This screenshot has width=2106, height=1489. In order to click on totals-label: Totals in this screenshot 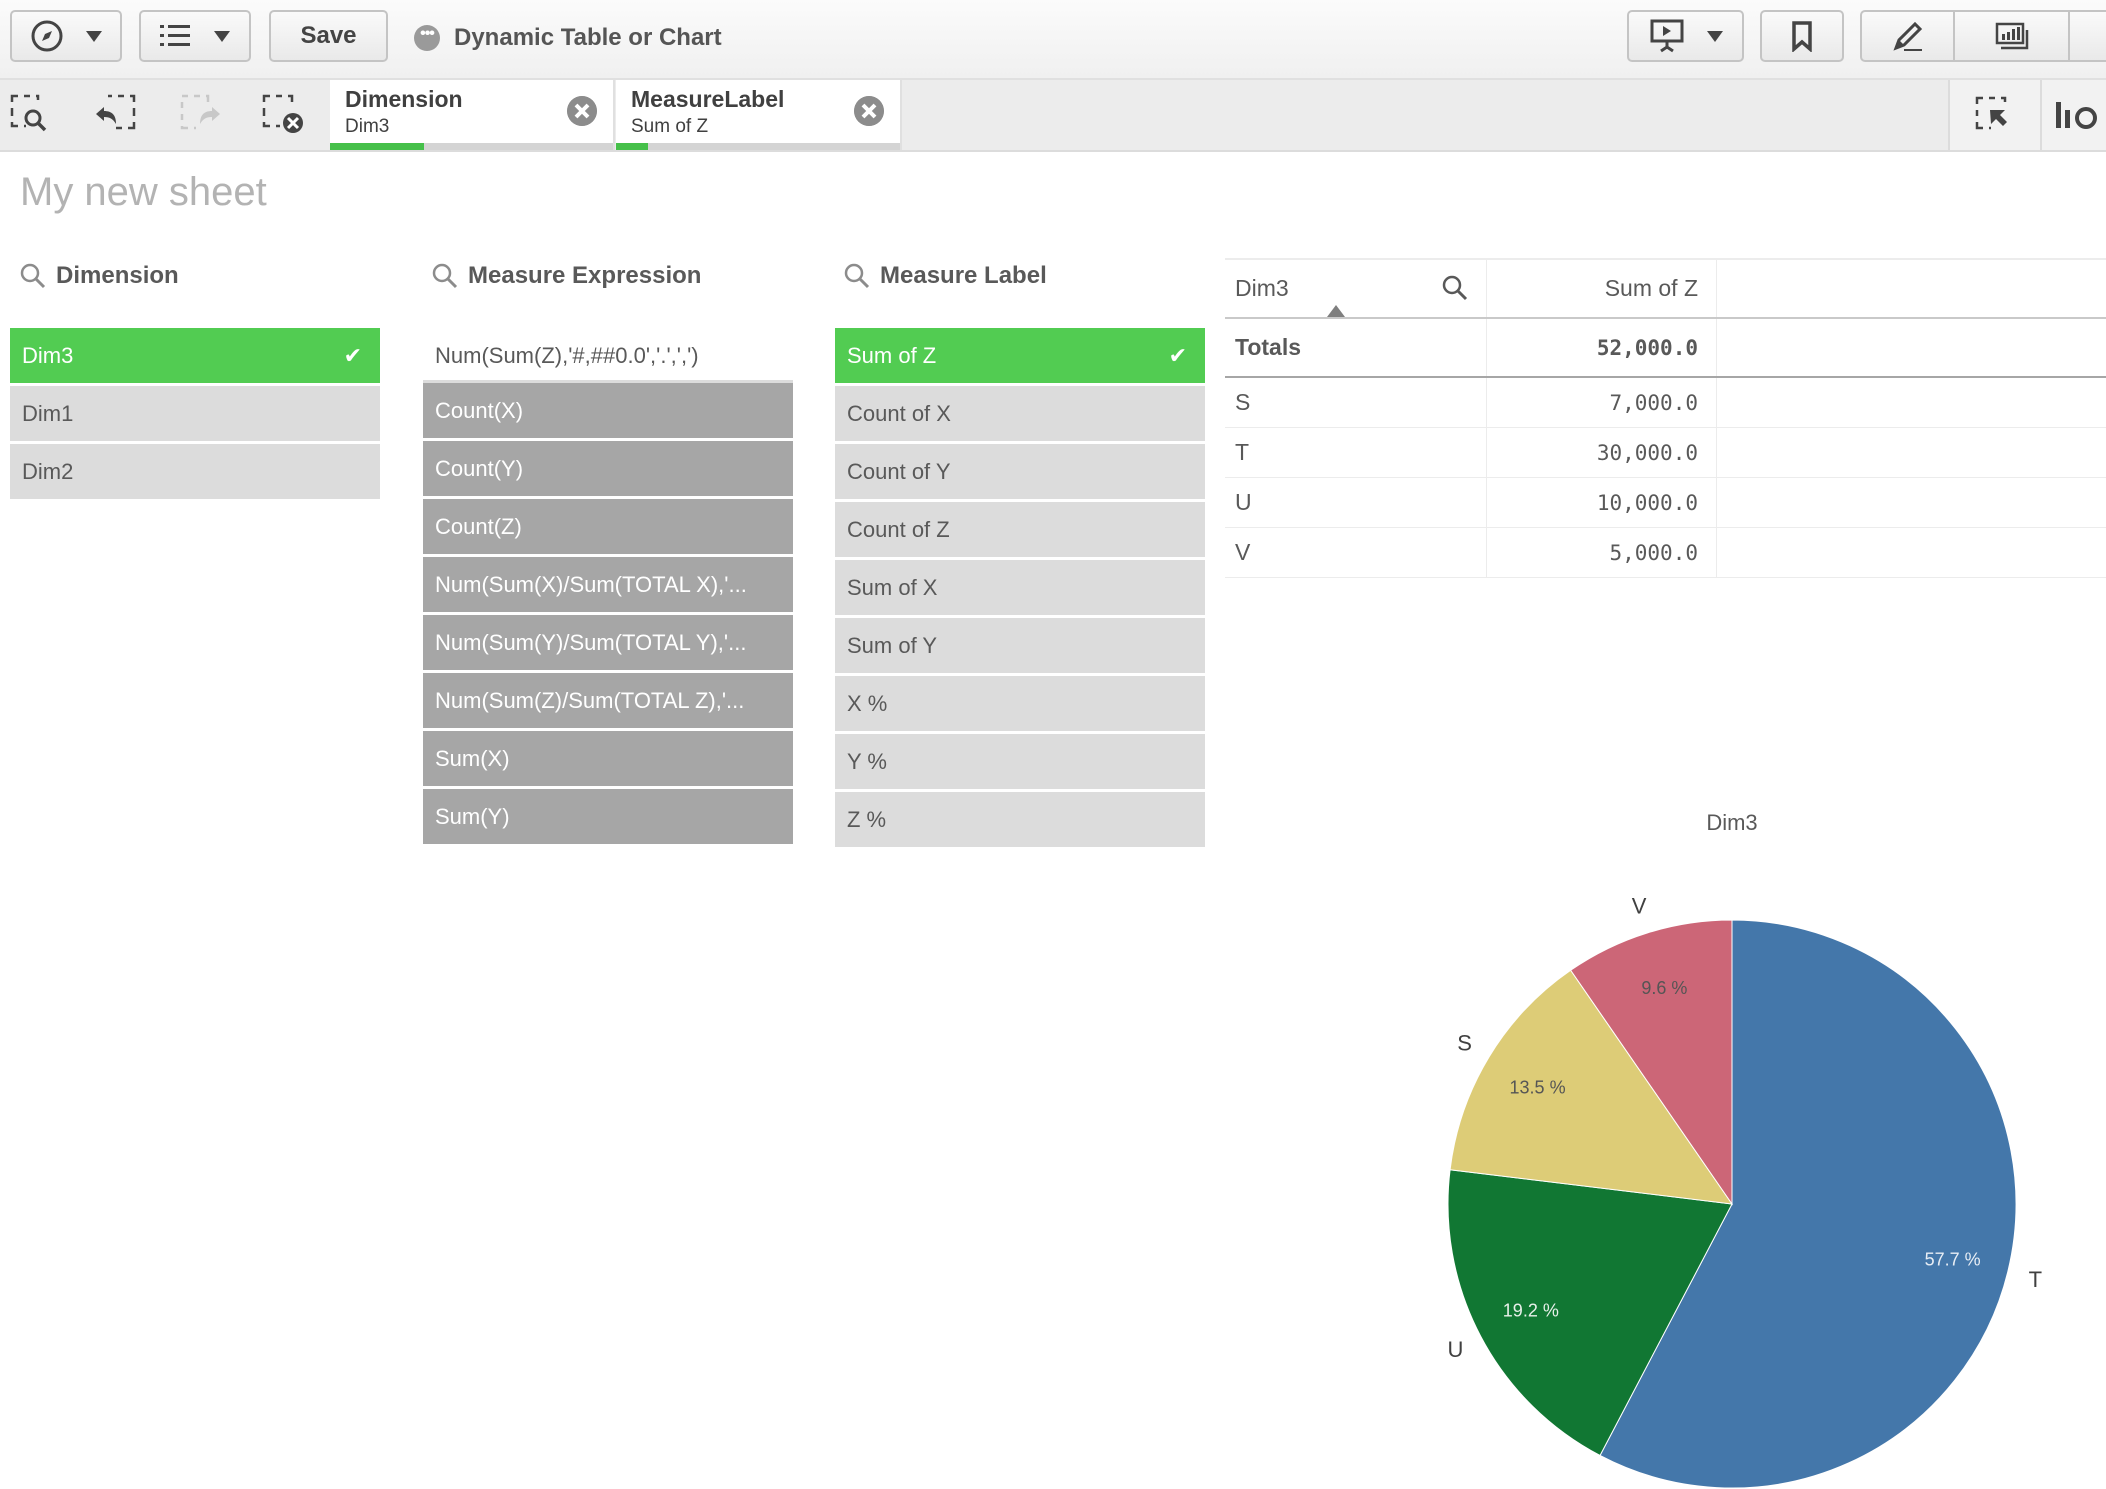, I will do `click(1356, 347)`.